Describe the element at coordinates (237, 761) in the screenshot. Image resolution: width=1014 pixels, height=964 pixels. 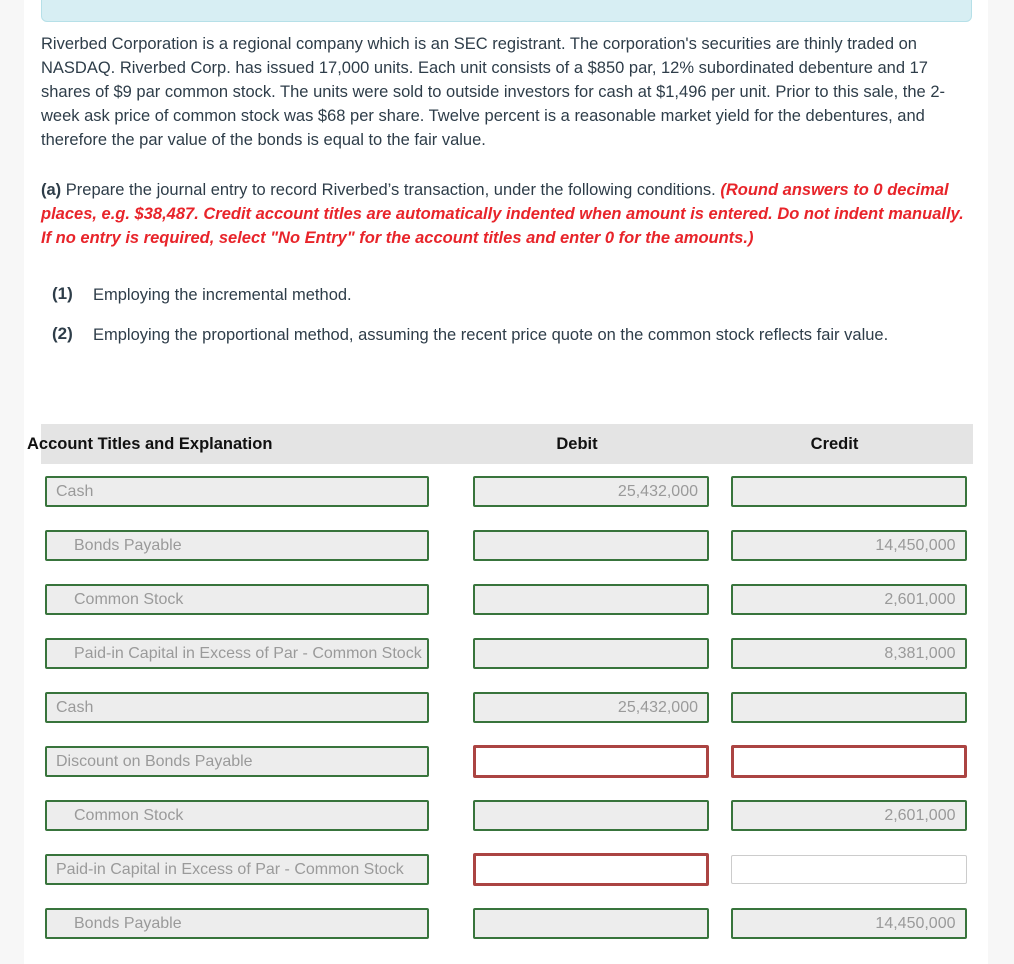
I see `account-title-input: Discount on Bonds Payable` at that location.